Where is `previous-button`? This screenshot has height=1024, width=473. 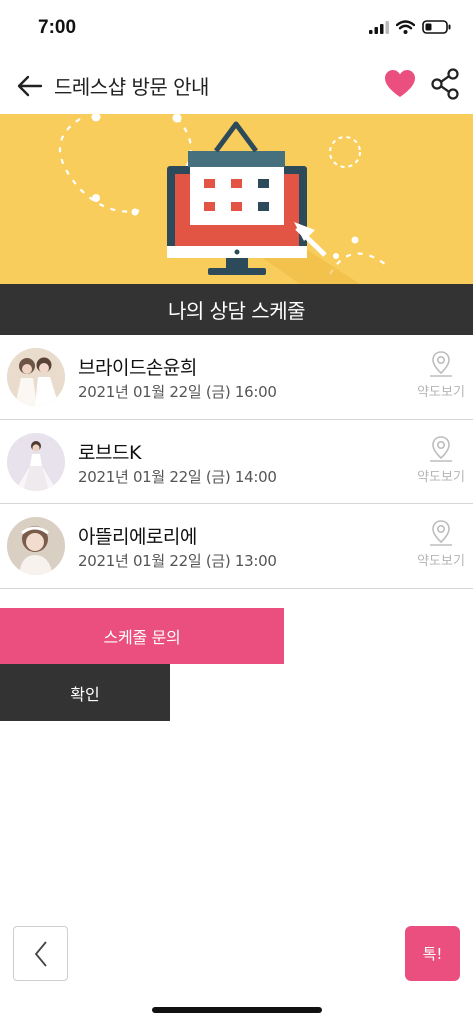 previous-button is located at coordinates (40, 953).